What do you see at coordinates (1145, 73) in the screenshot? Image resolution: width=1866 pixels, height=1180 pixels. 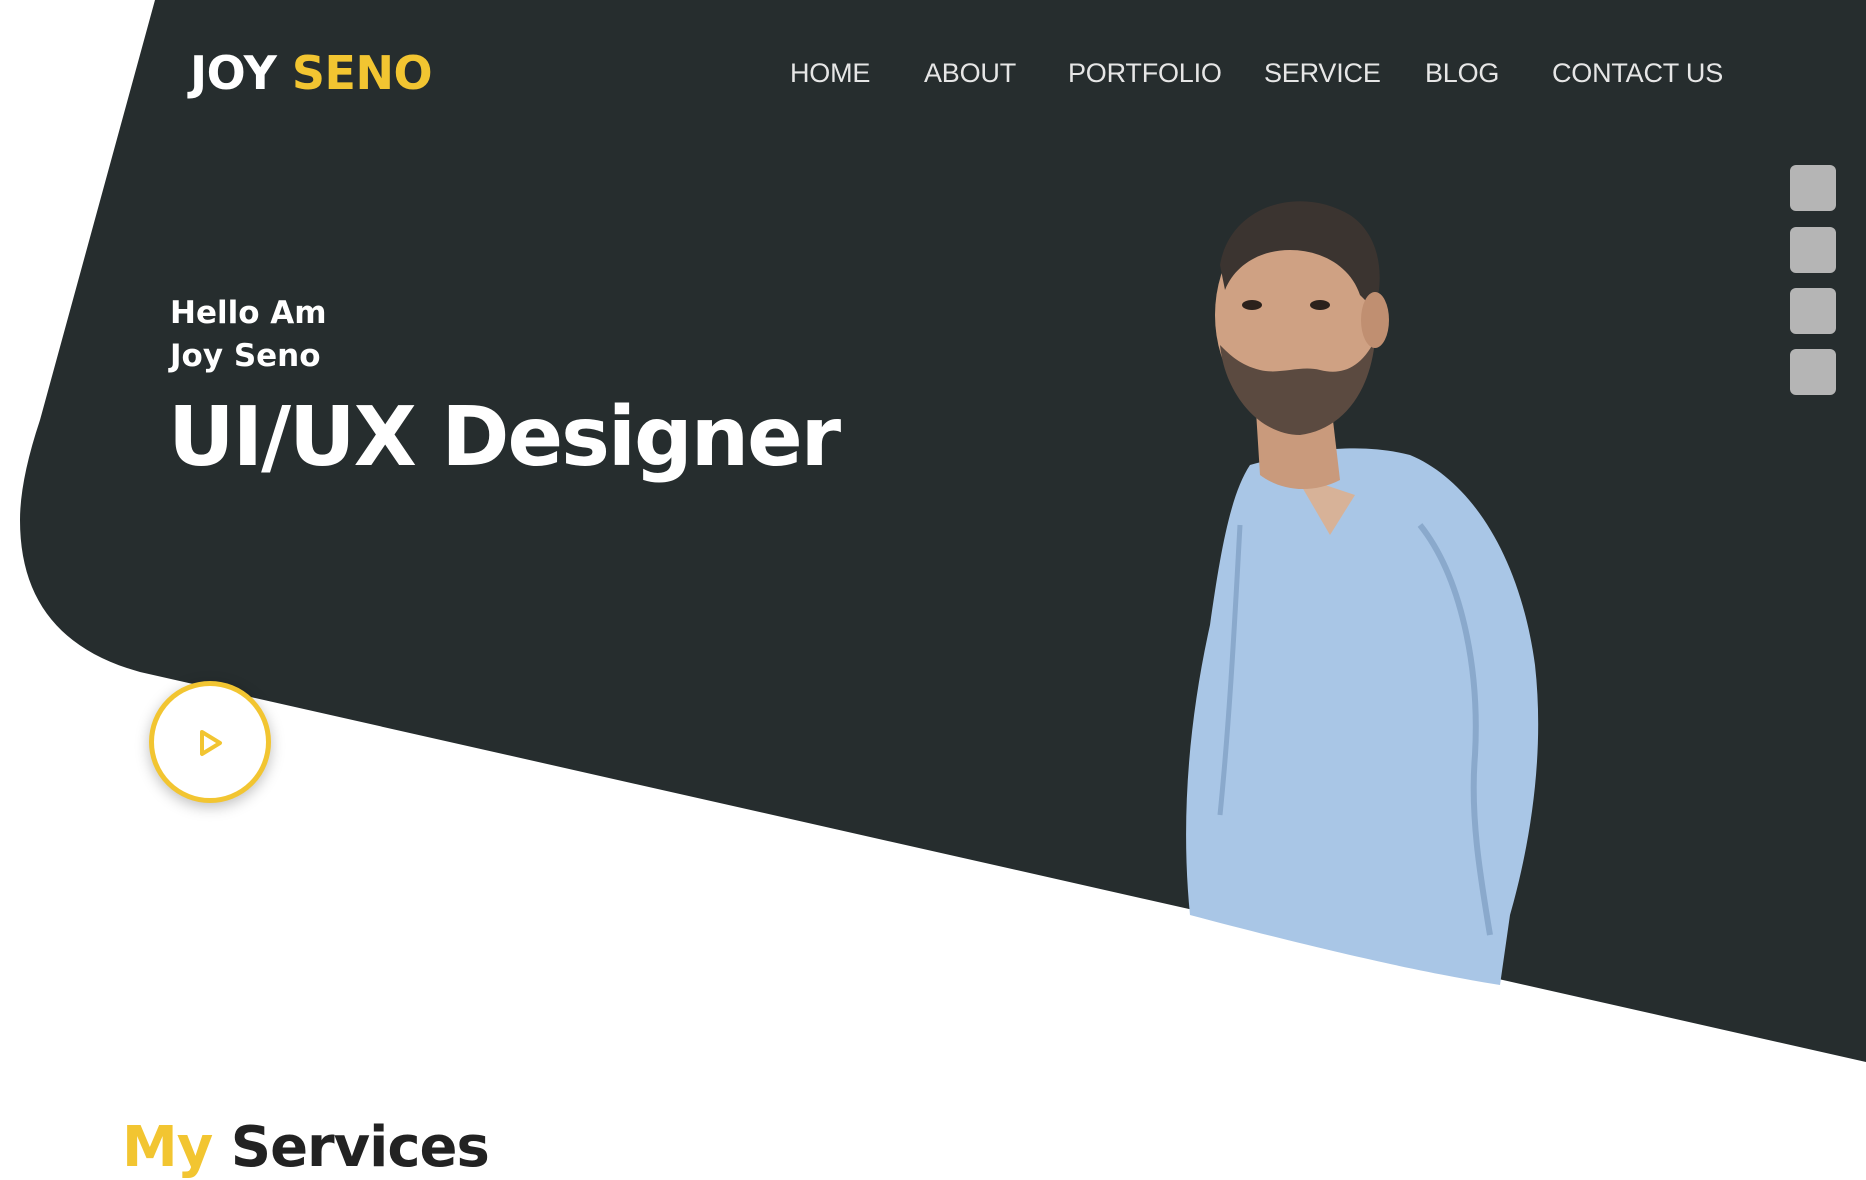 I see `nav-portfolio: PORTFOLIO` at bounding box center [1145, 73].